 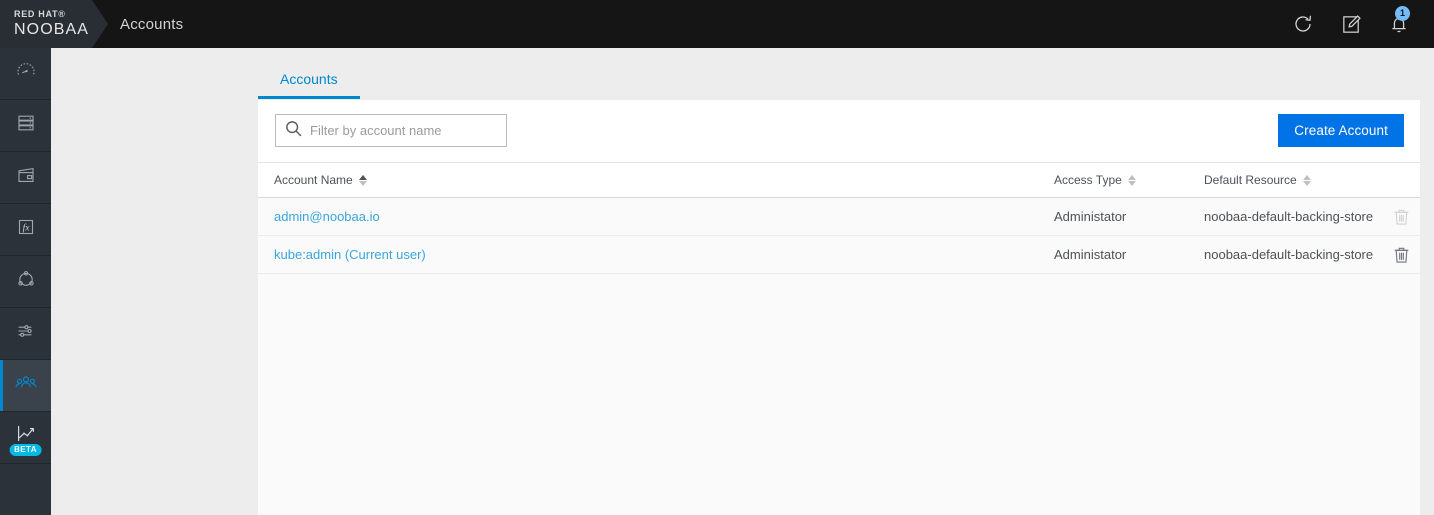 I want to click on sliders-icon, so click(x=26, y=333).